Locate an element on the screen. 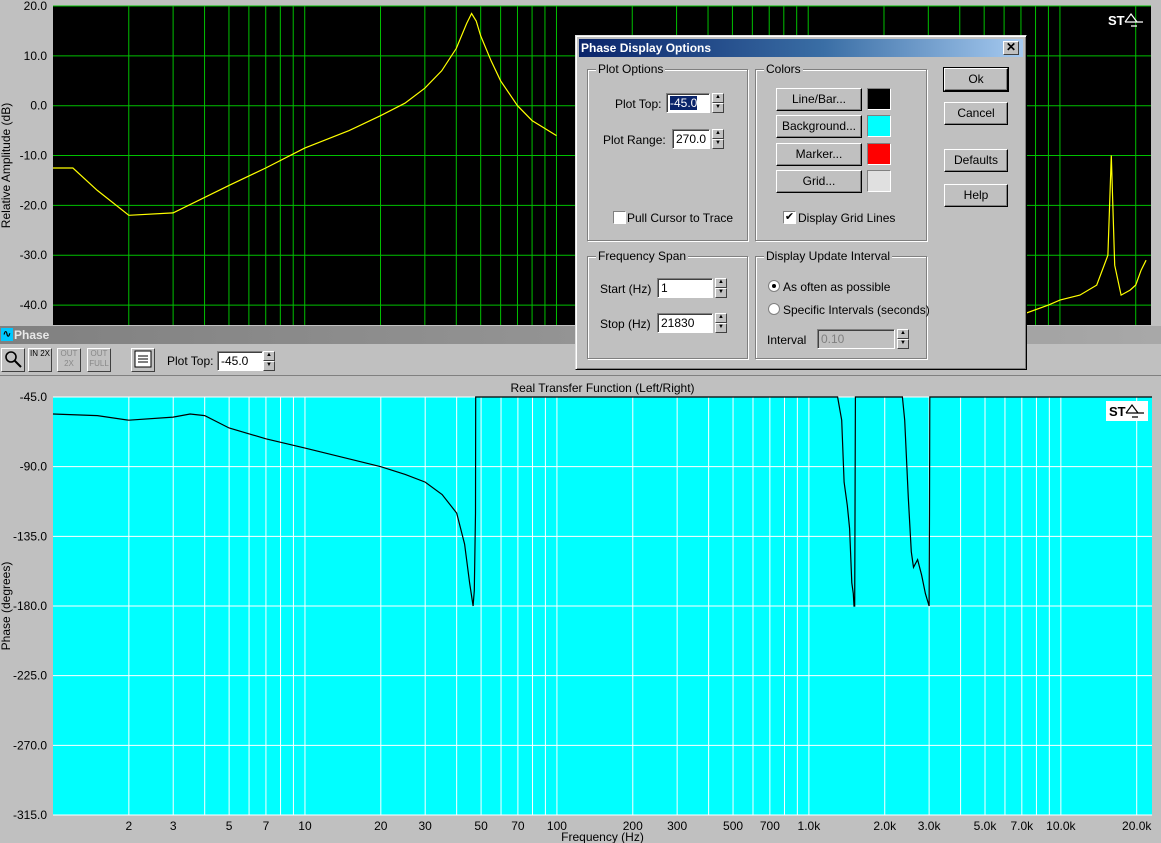 This screenshot has width=1161, height=843. y-tick-label: -90.0 is located at coordinates (34, 467).